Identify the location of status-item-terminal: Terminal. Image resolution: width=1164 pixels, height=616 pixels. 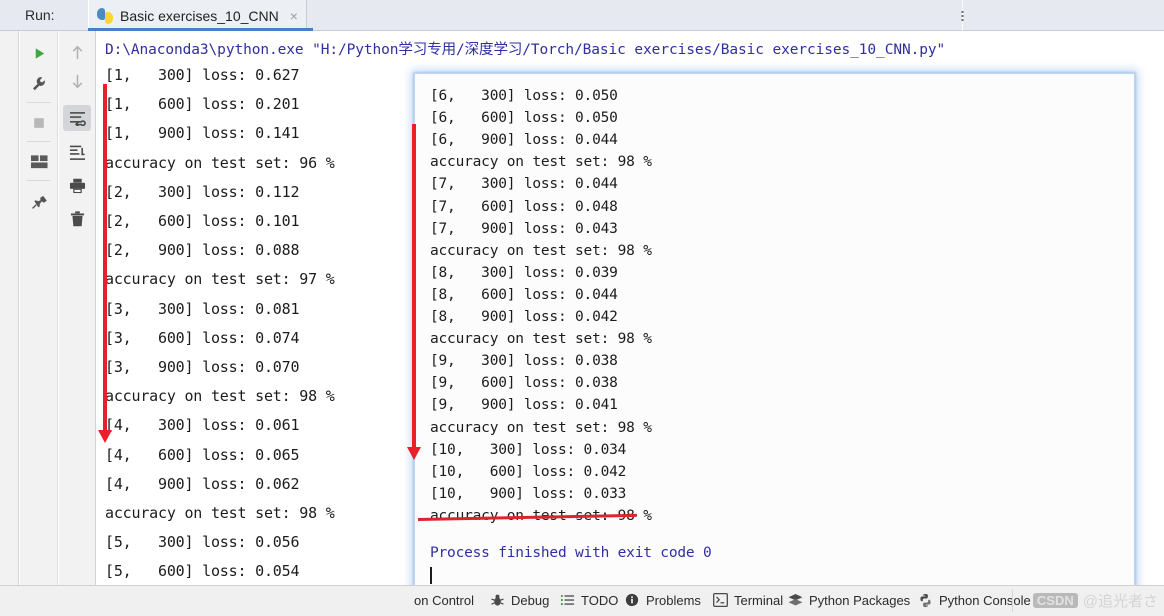
(748, 600).